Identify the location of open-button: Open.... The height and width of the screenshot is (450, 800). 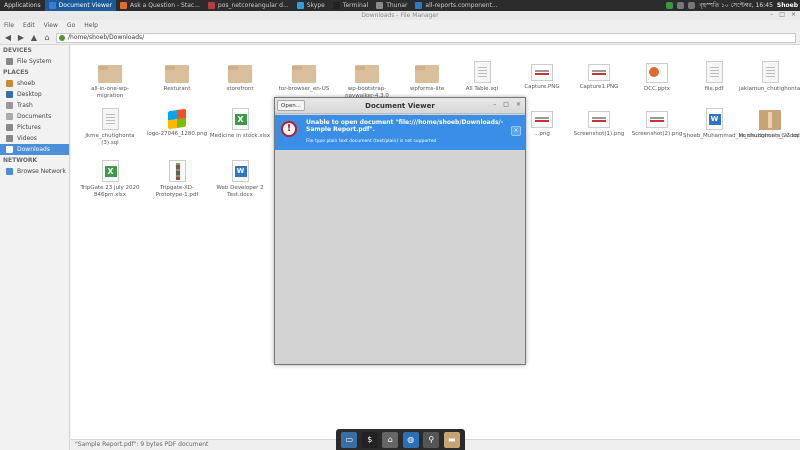
(291, 105).